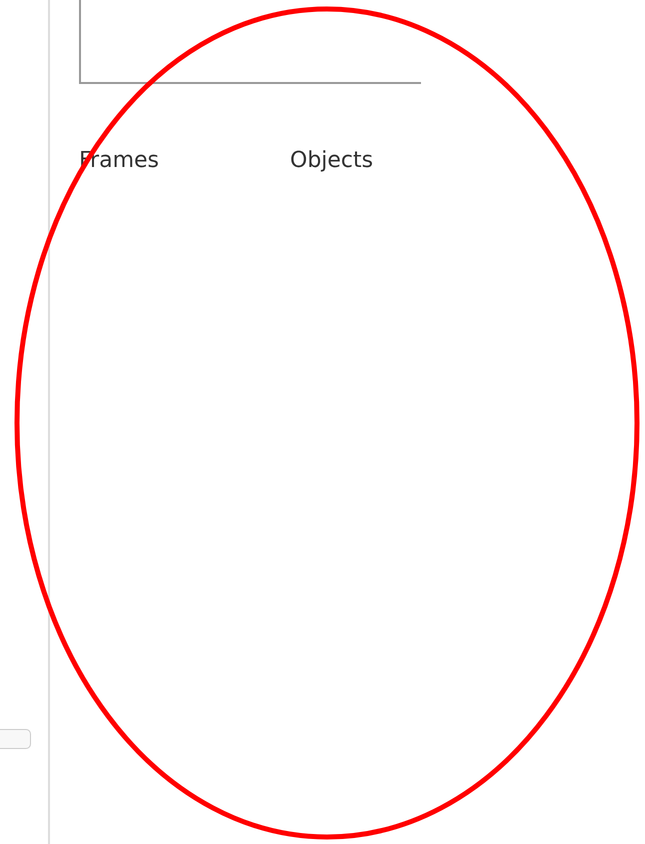  What do you see at coordinates (332, 161) in the screenshot?
I see `section-heading: Objects` at bounding box center [332, 161].